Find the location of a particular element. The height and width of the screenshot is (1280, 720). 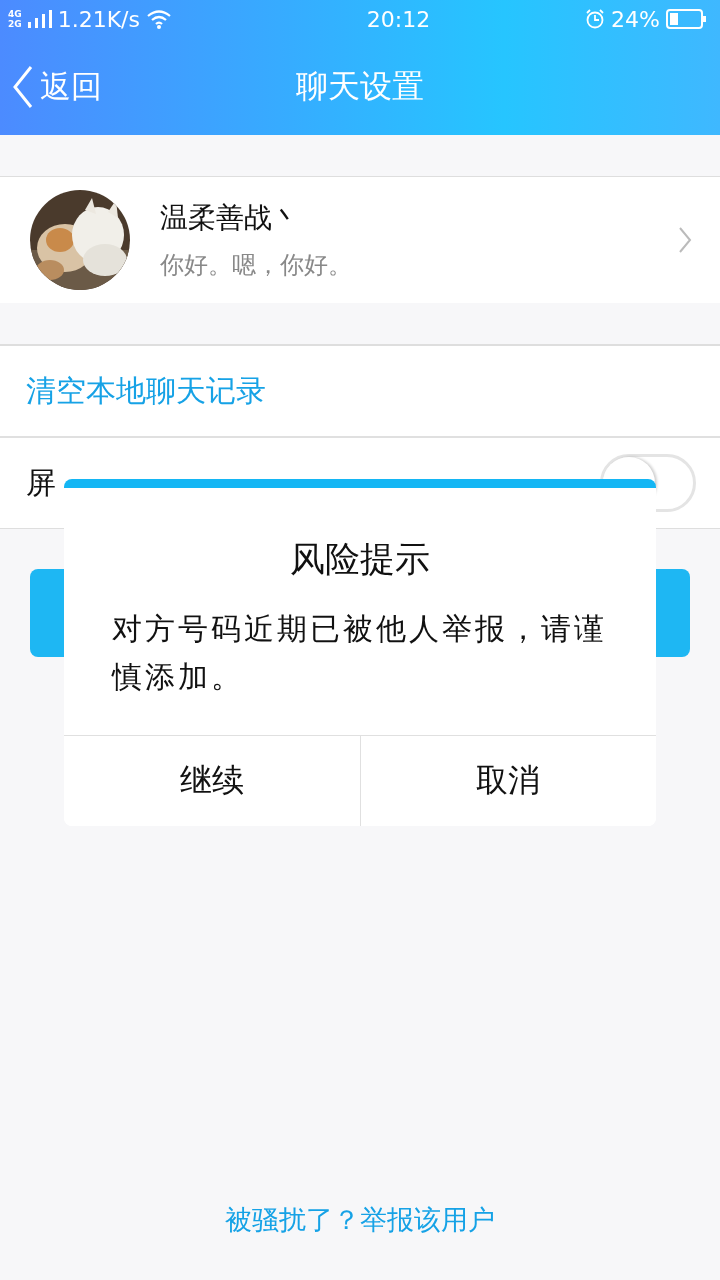

wifi-icon is located at coordinates (158, 19).